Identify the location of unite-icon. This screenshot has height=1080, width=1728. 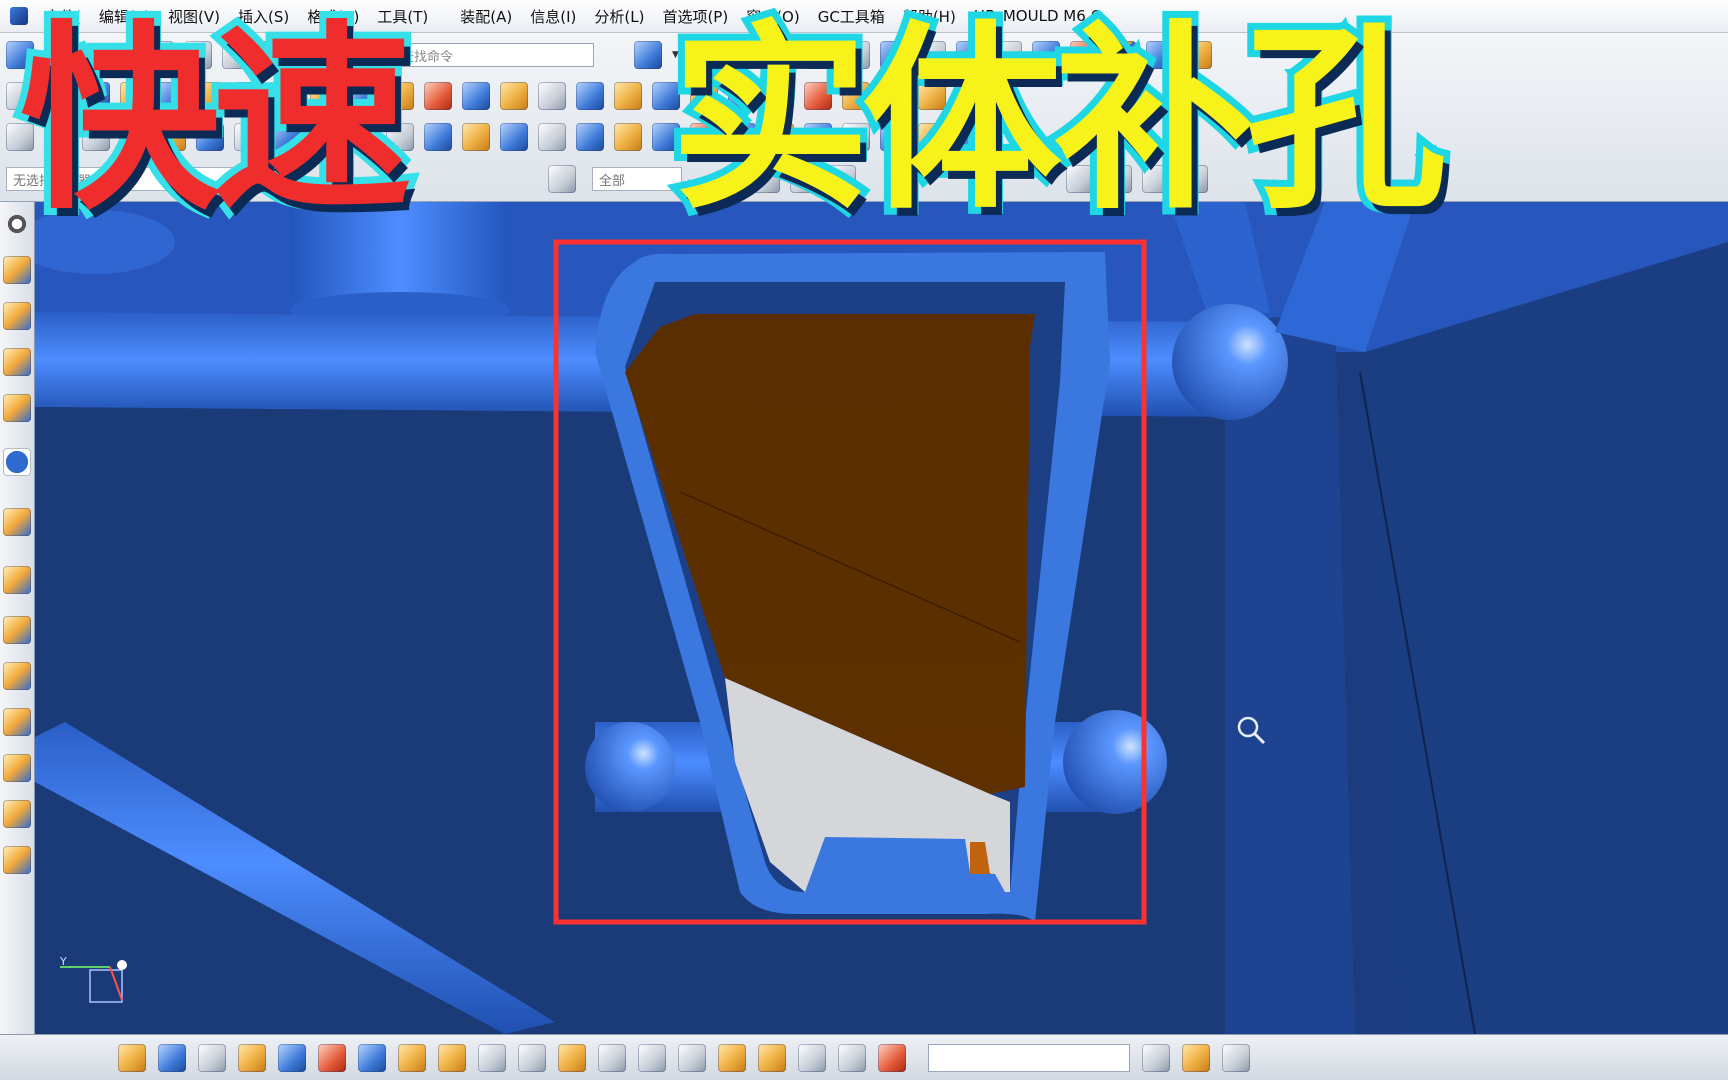
(438, 96).